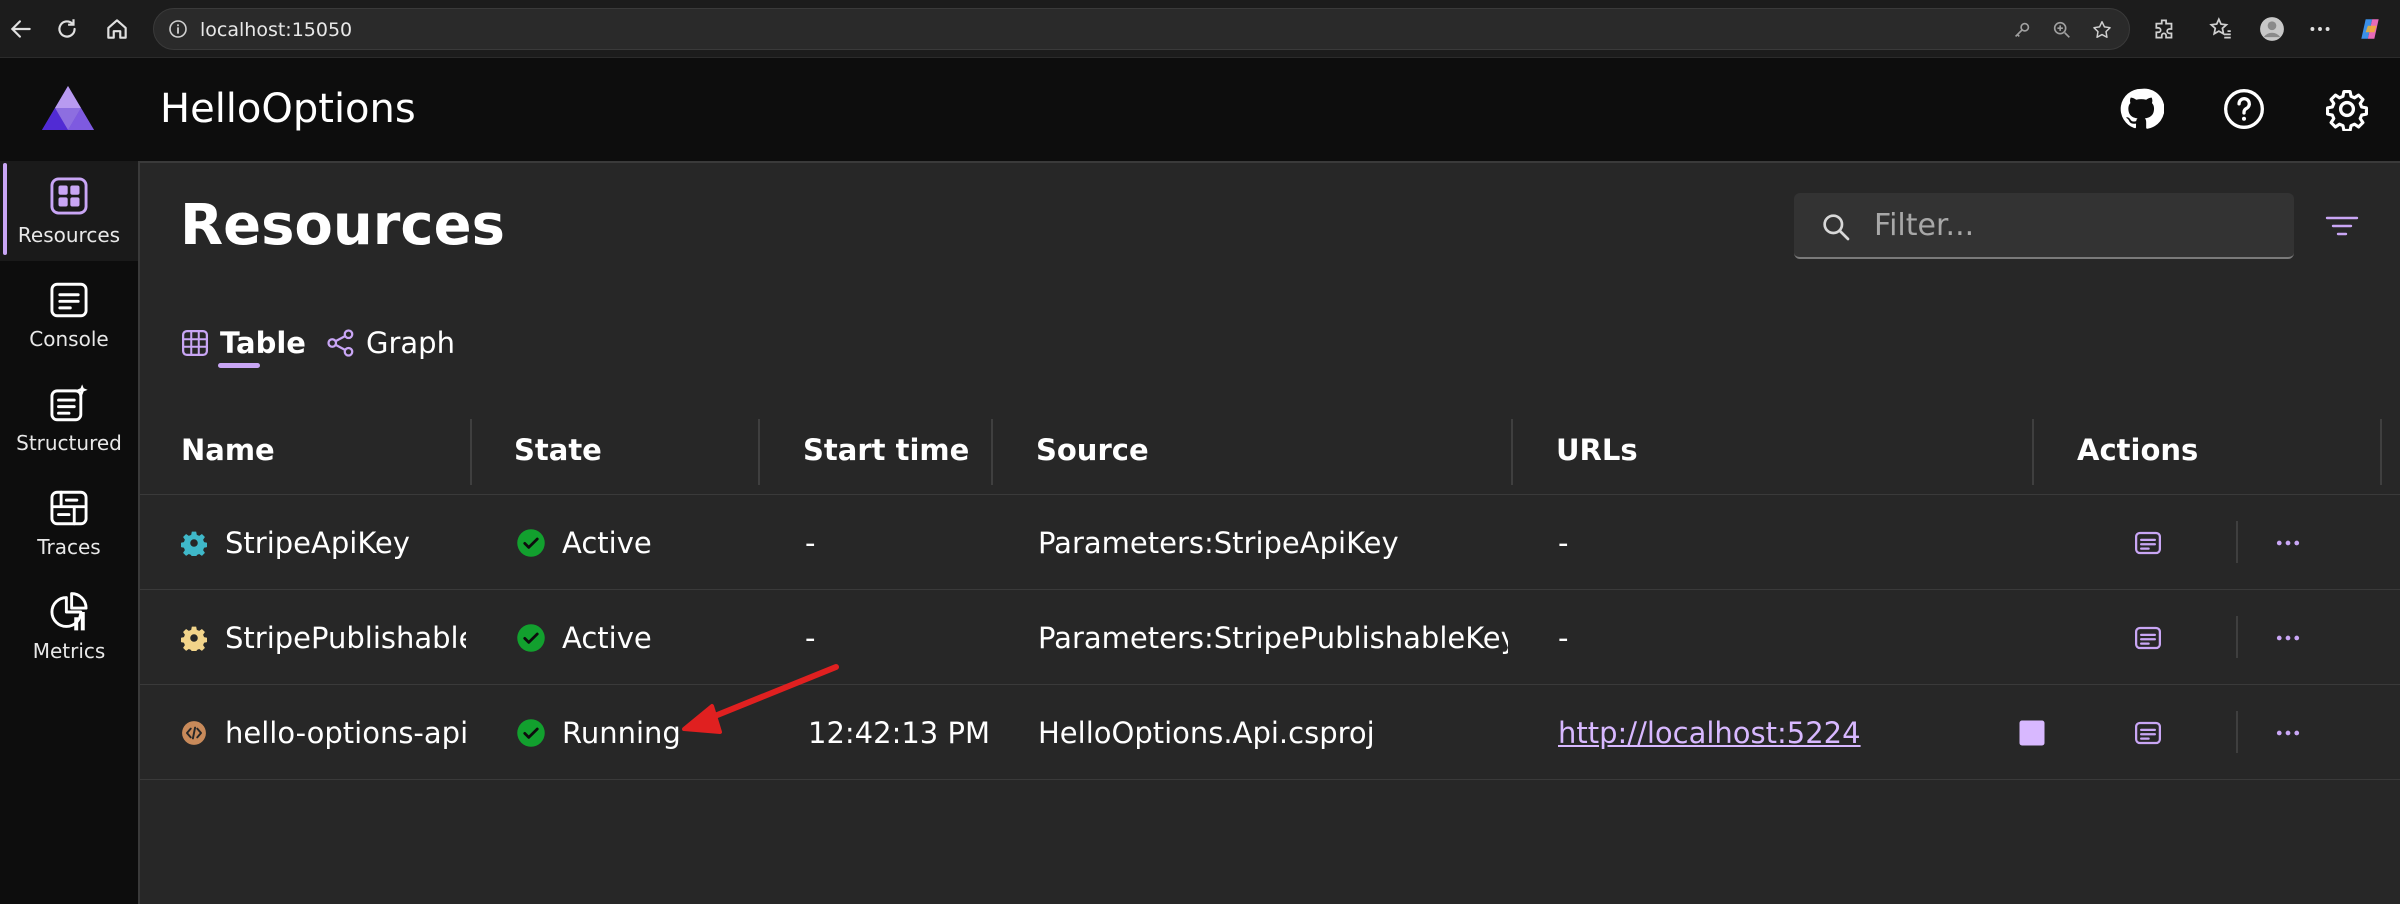 The height and width of the screenshot is (904, 2400). I want to click on filter-input, so click(2074, 225).